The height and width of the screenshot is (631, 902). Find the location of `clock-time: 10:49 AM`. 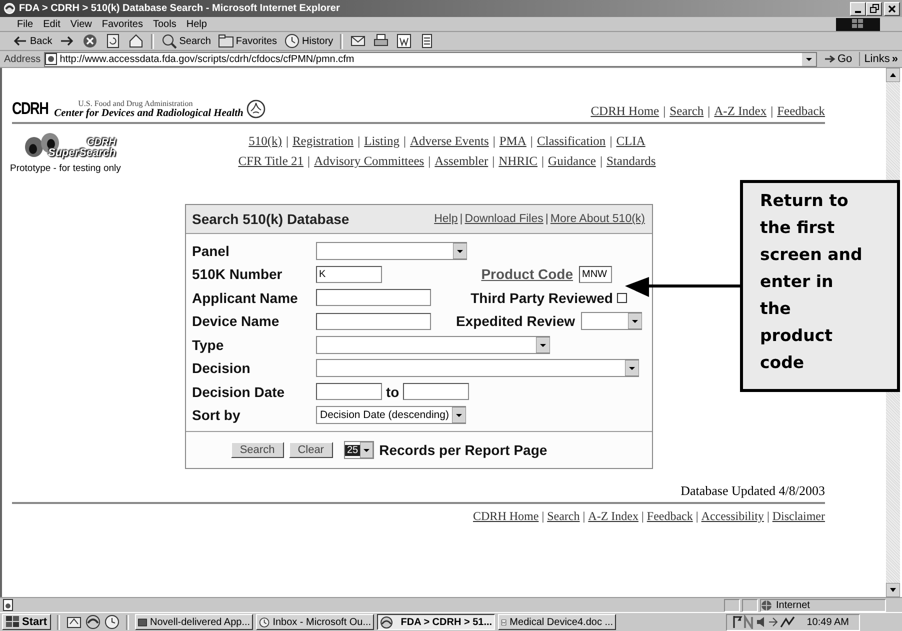

clock-time: 10:49 AM is located at coordinates (827, 622).